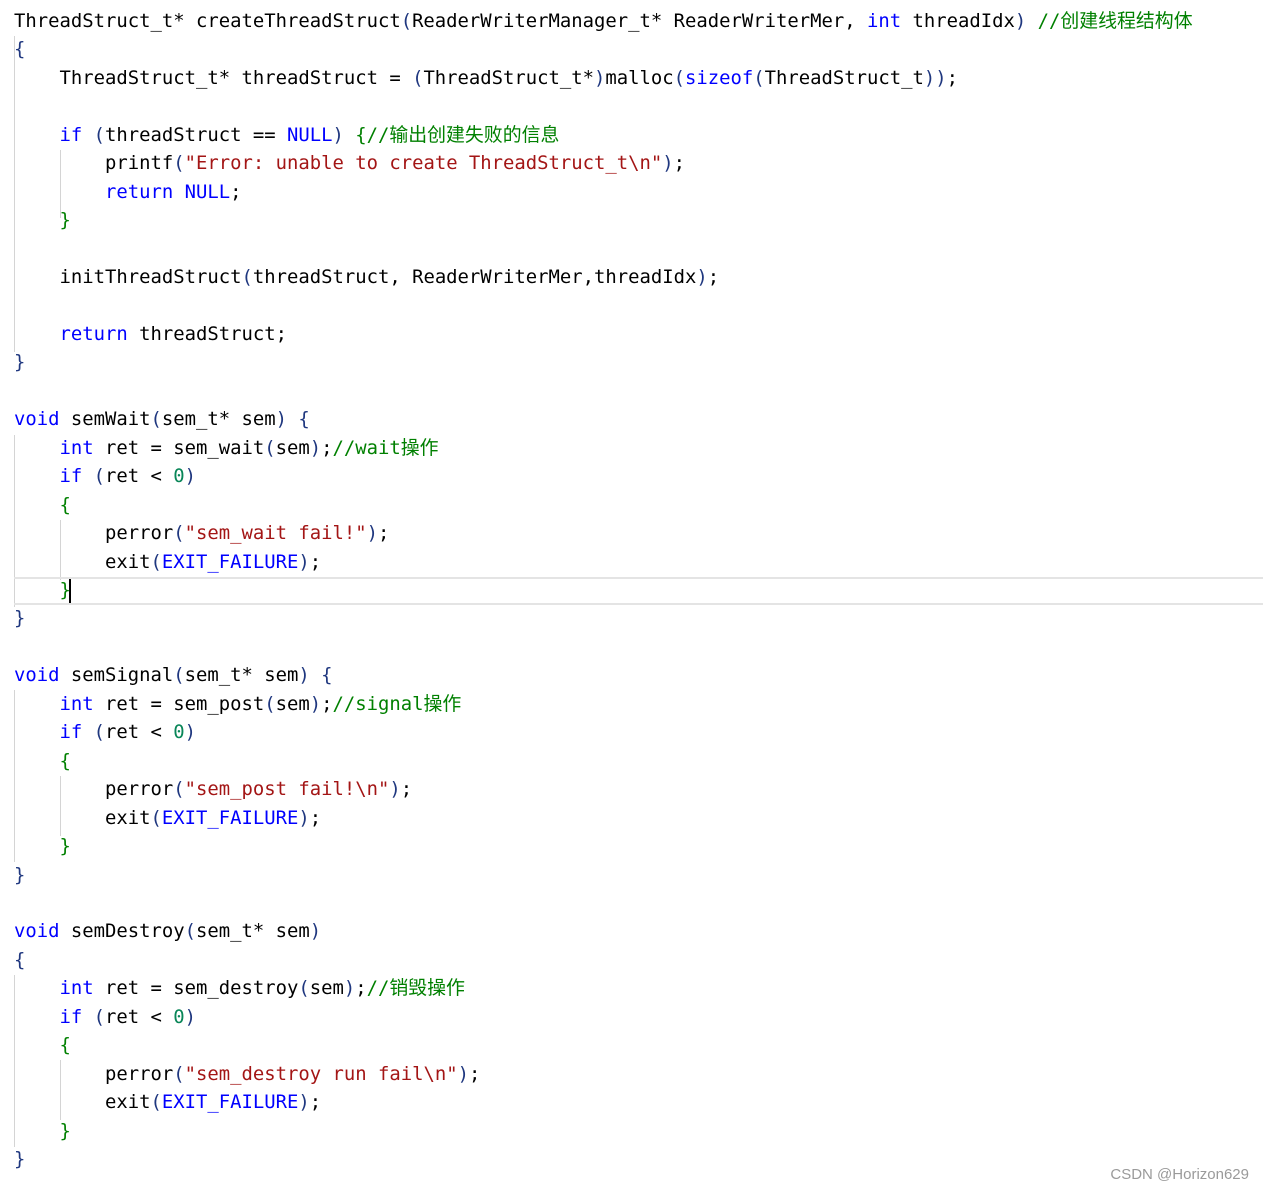  What do you see at coordinates (93, 333) in the screenshot?
I see `code-token: return` at bounding box center [93, 333].